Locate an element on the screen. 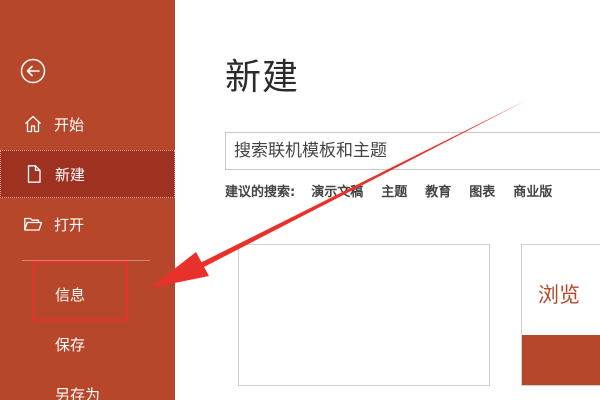  search-input is located at coordinates (413, 151).